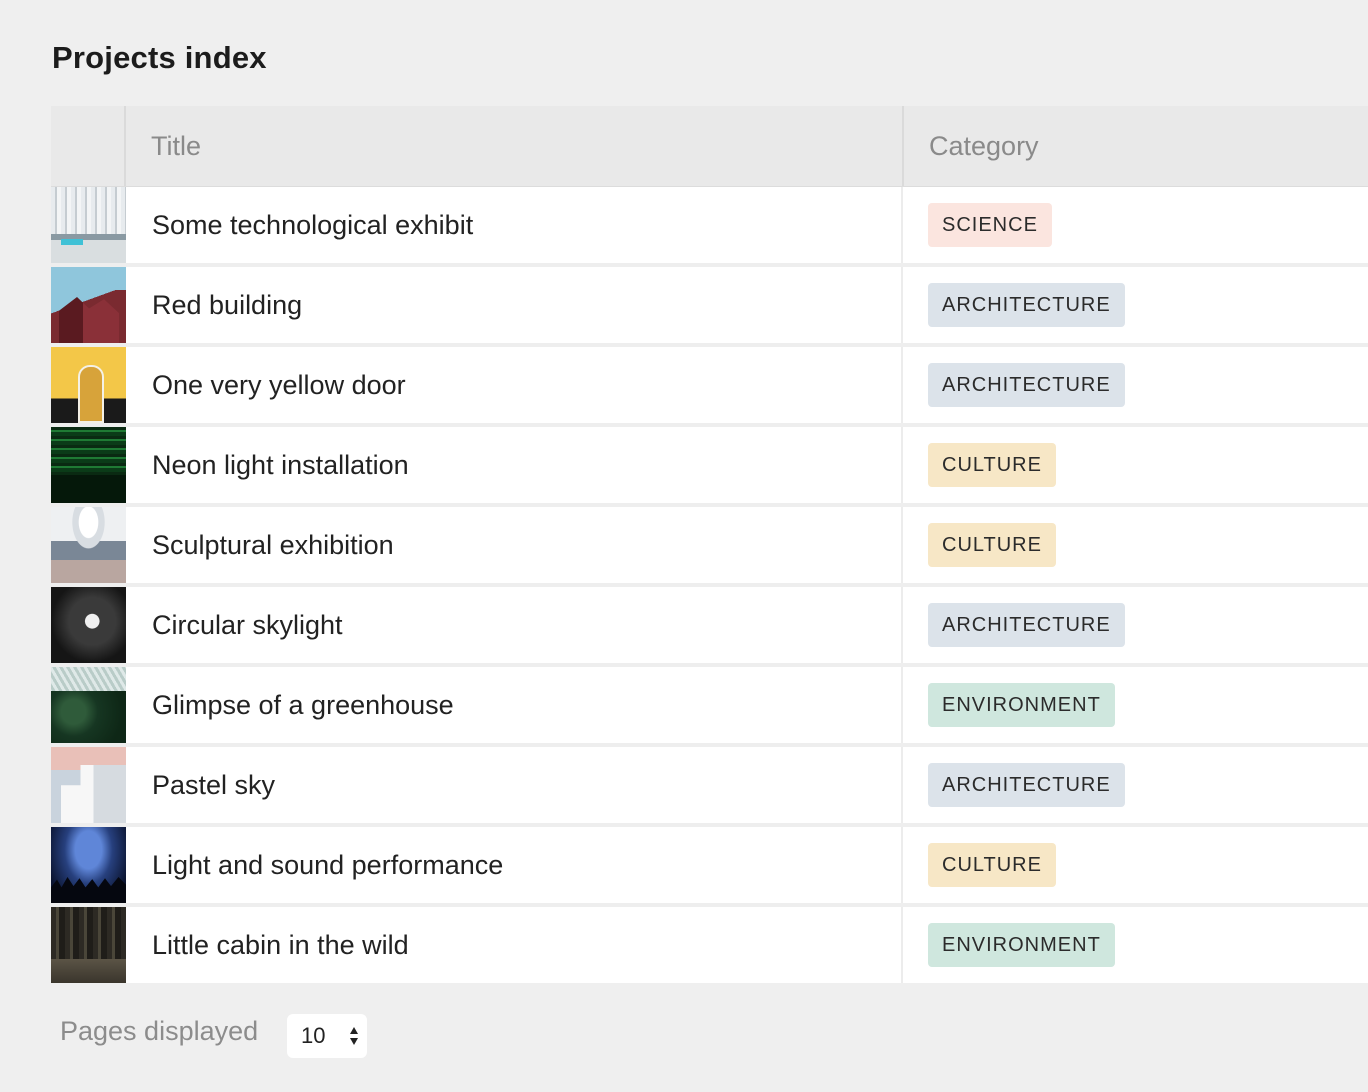 This screenshot has height=1092, width=1368. Describe the element at coordinates (990, 225) in the screenshot. I see `category-badge: SCIENCE` at that location.